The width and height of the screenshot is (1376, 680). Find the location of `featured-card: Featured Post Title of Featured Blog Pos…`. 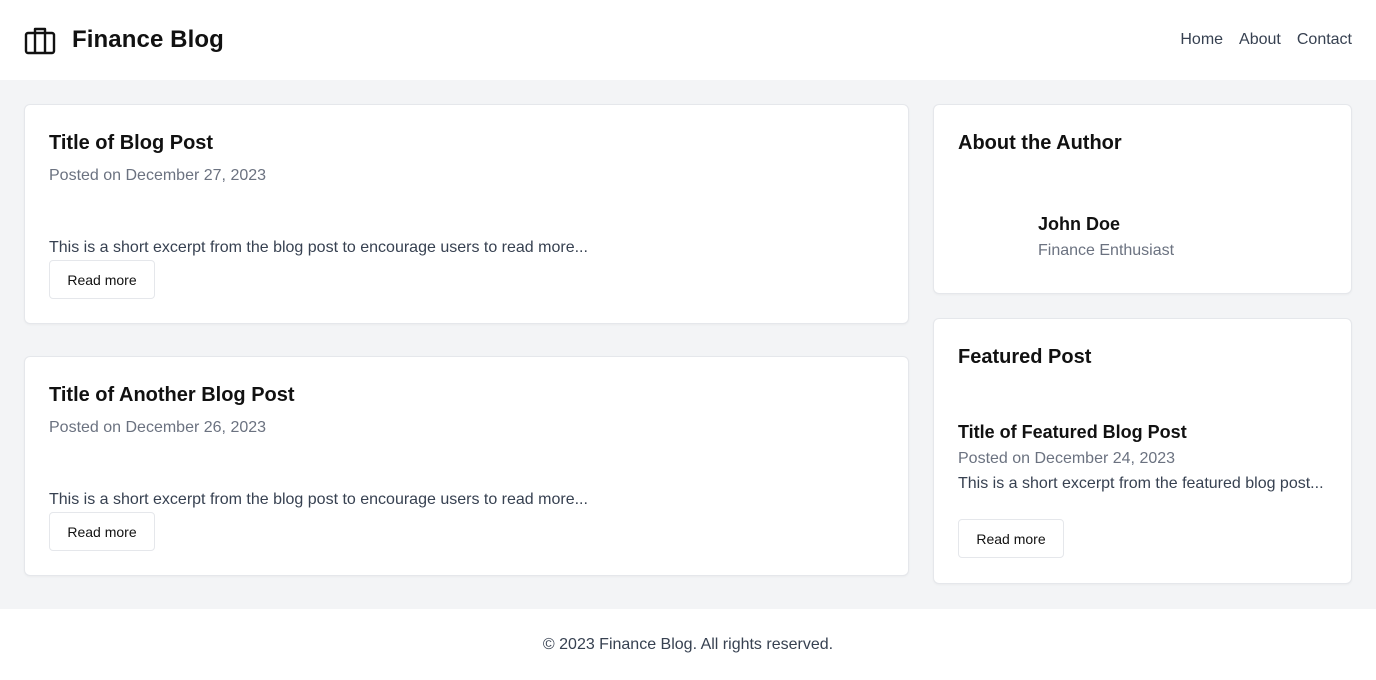

featured-card: Featured Post Title of Featured Blog Pos… is located at coordinates (1142, 451).